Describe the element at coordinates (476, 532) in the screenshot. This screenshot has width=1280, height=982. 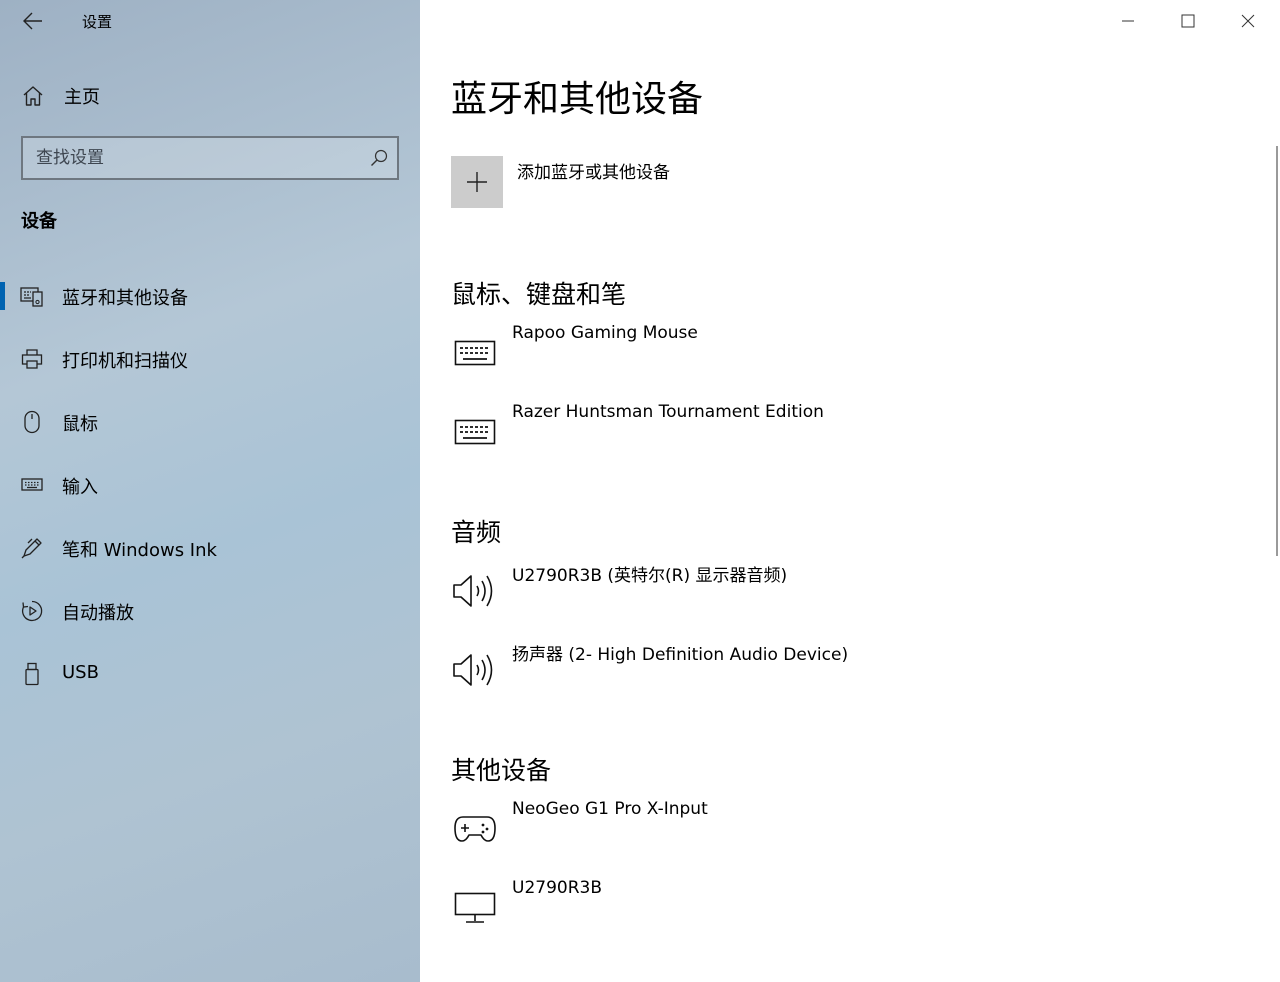
I see `group-title-audio: 音频` at that location.